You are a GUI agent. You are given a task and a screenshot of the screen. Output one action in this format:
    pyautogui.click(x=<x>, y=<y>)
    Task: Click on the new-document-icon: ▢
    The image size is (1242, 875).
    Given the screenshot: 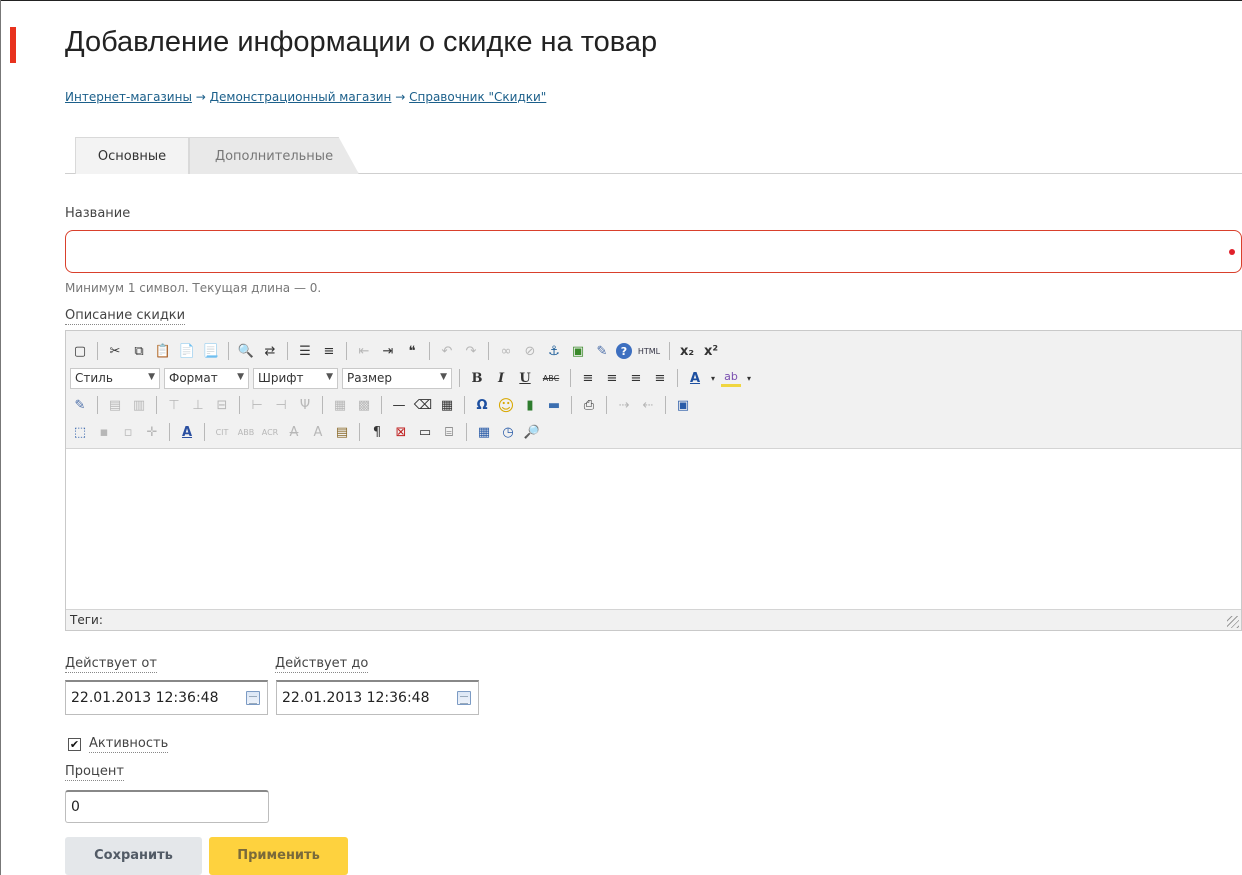 What is the action you would take?
    pyautogui.click(x=80, y=351)
    